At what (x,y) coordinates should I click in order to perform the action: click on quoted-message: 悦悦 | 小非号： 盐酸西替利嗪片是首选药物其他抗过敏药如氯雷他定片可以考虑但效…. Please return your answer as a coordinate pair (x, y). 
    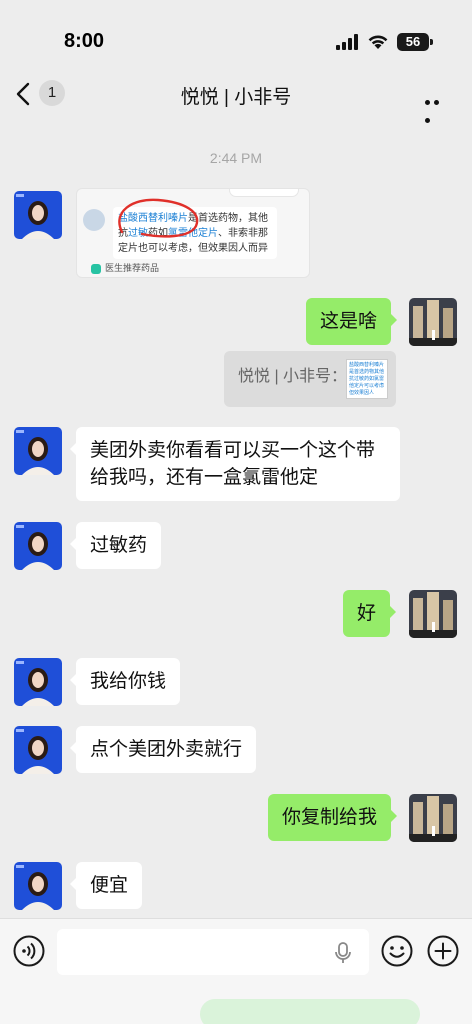
    Looking at the image, I should click on (310, 379).